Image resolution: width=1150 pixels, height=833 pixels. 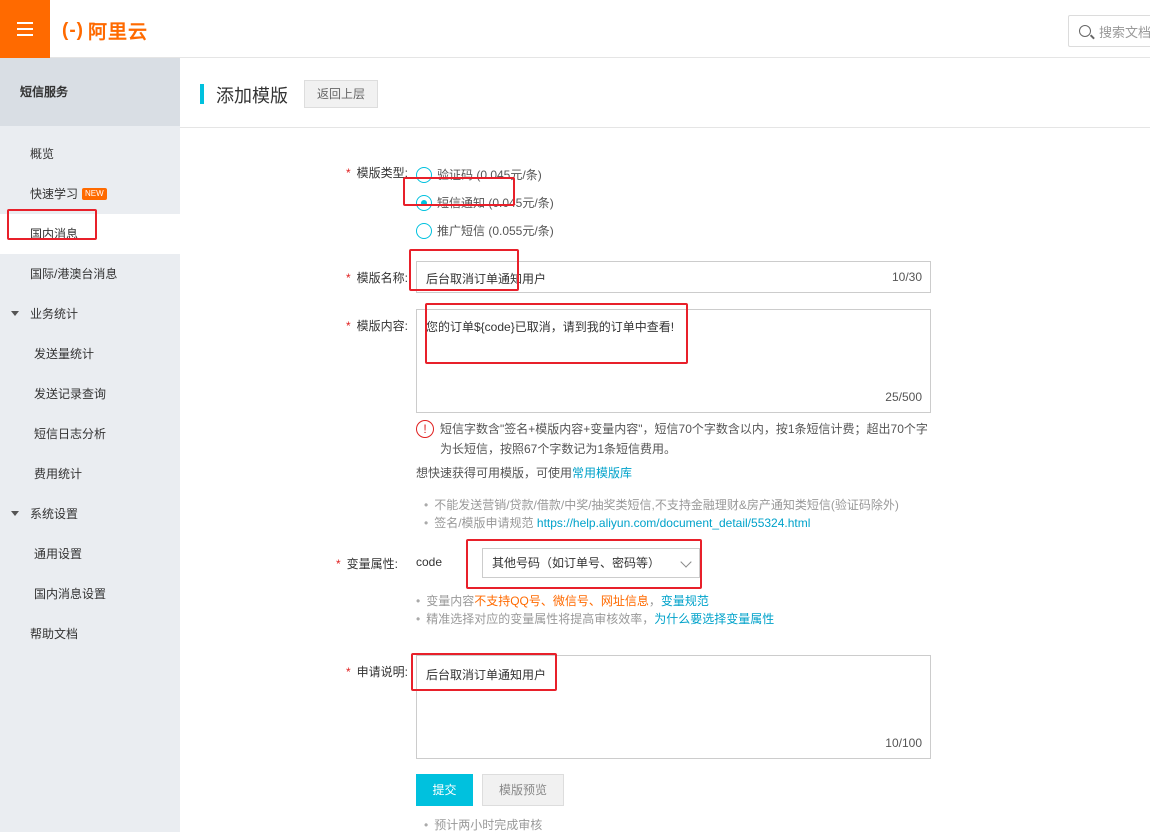 I want to click on sidebar-item-international-message: 国际/港澳台消息, so click(x=90, y=274).